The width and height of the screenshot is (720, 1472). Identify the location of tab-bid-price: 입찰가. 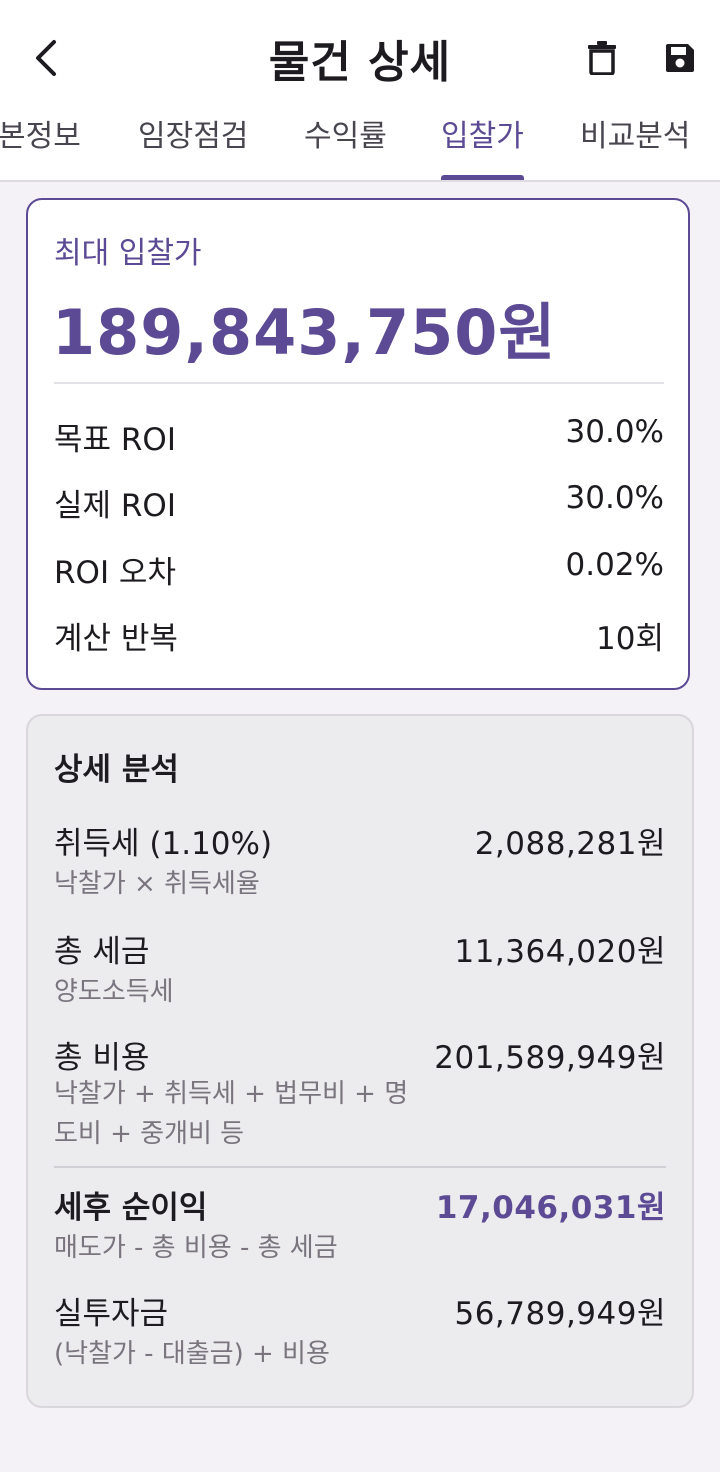
(482, 148).